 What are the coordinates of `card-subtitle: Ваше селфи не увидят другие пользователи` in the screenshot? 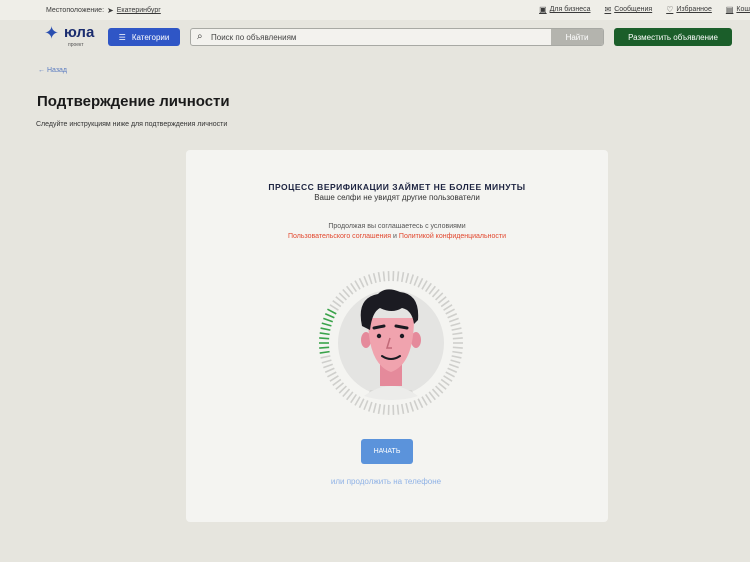 It's located at (397, 197).